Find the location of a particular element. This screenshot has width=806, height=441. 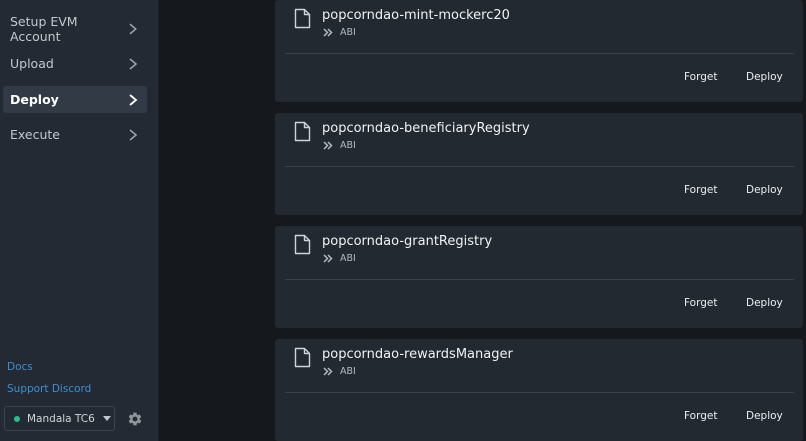

caret-down-icon is located at coordinates (106, 418).